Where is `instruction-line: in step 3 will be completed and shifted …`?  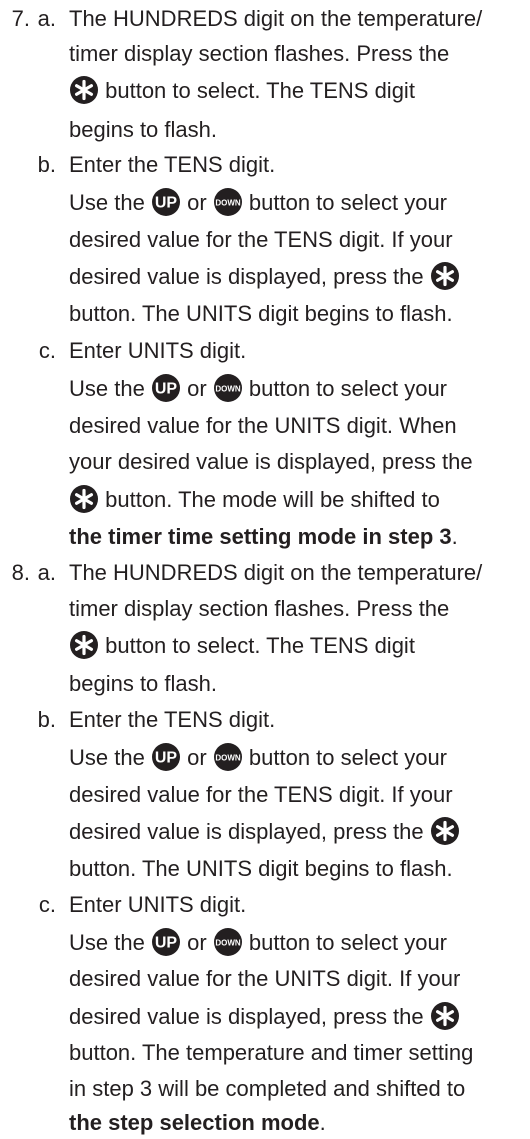
instruction-line: in step 3 will be completed and shifted … is located at coordinates (267, 1088).